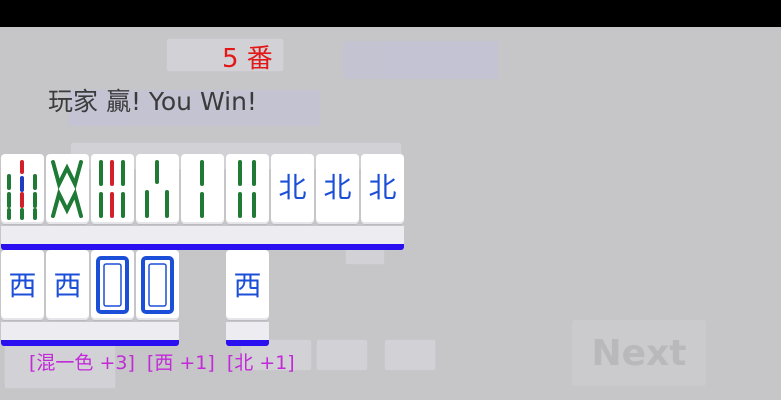 The image size is (781, 400). What do you see at coordinates (22, 189) in the screenshot?
I see `bamboo-9-tile` at bounding box center [22, 189].